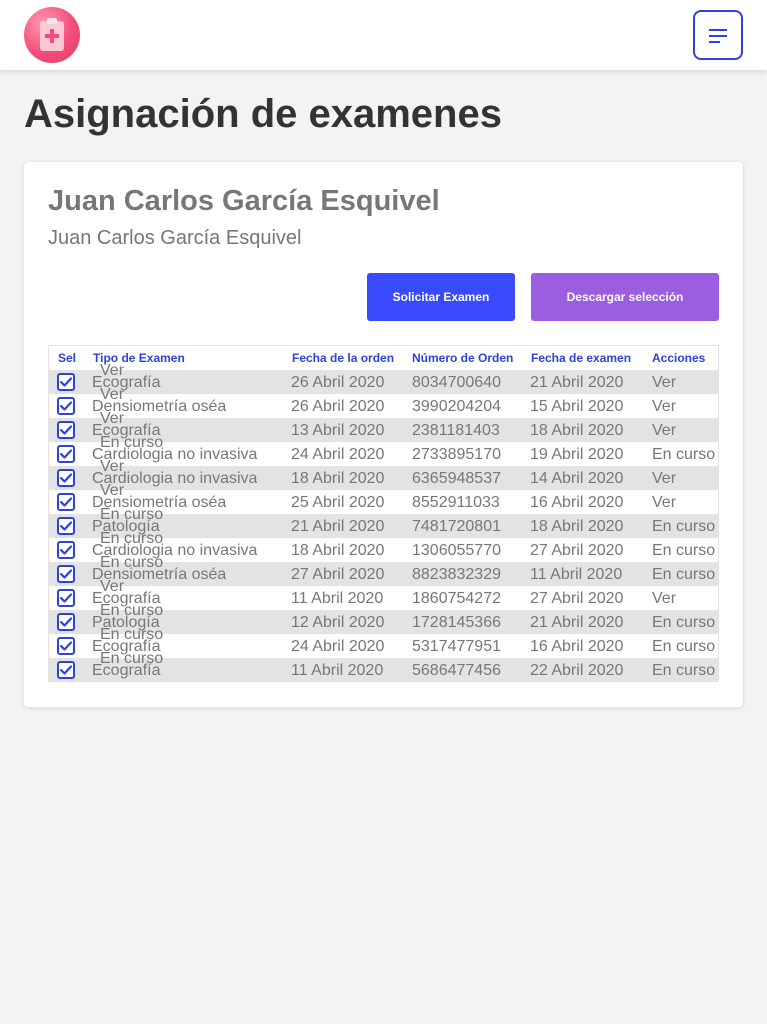  What do you see at coordinates (456, 478) in the screenshot?
I see `cell-order-number: 6365948537` at bounding box center [456, 478].